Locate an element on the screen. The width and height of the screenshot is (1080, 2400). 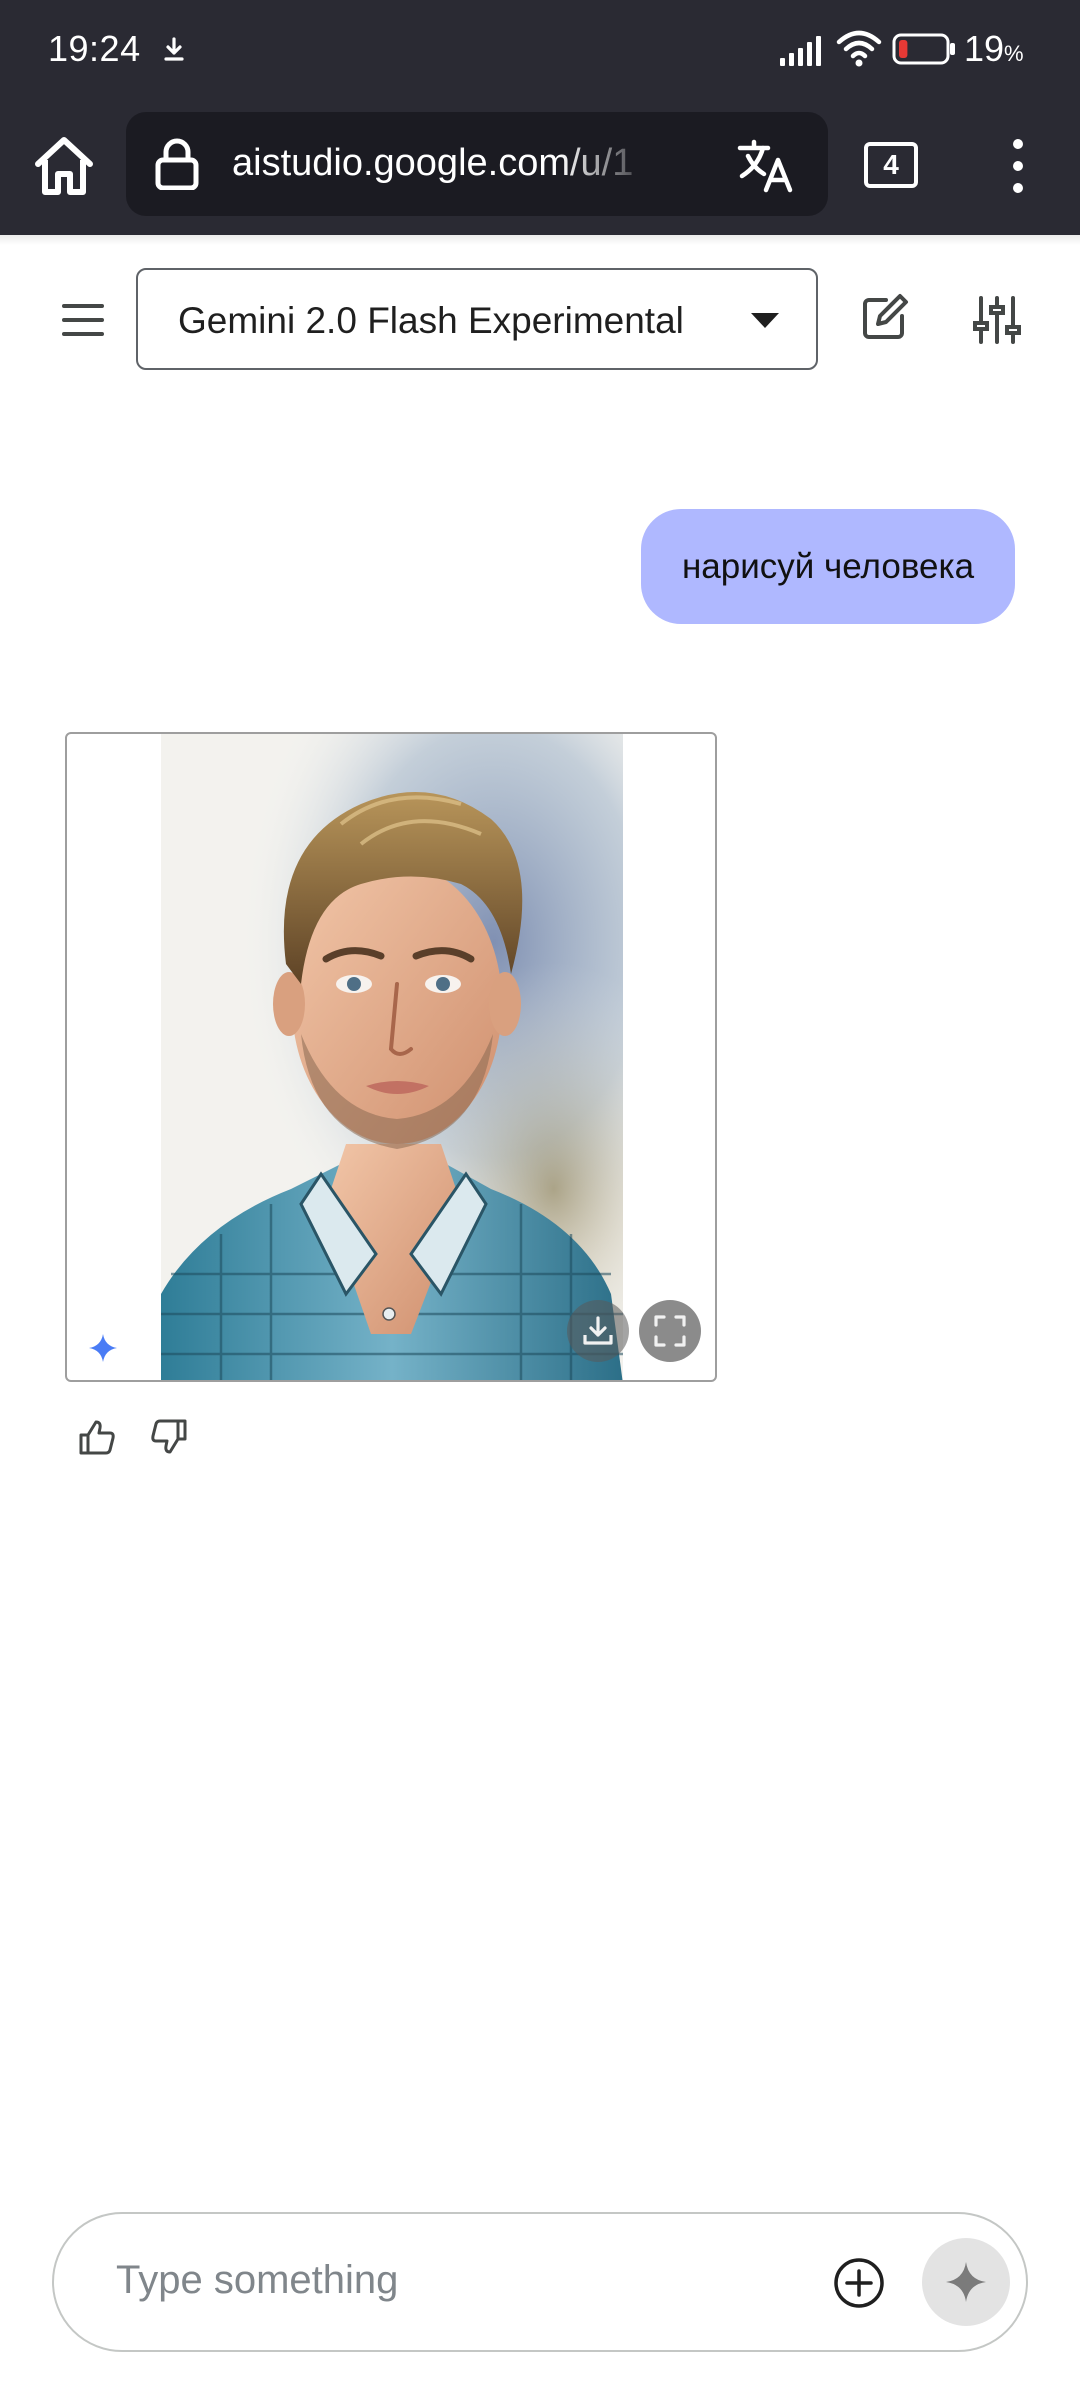
tab-switcher-button: 4 is located at coordinates (891, 165).